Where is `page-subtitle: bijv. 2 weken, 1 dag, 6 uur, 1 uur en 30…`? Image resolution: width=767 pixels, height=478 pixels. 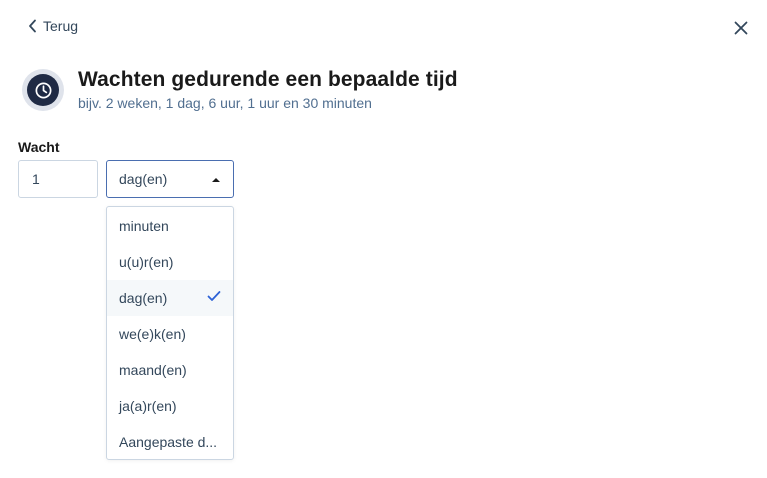
page-subtitle: bijv. 2 weken, 1 dag, 6 uur, 1 uur en 30… is located at coordinates (225, 103).